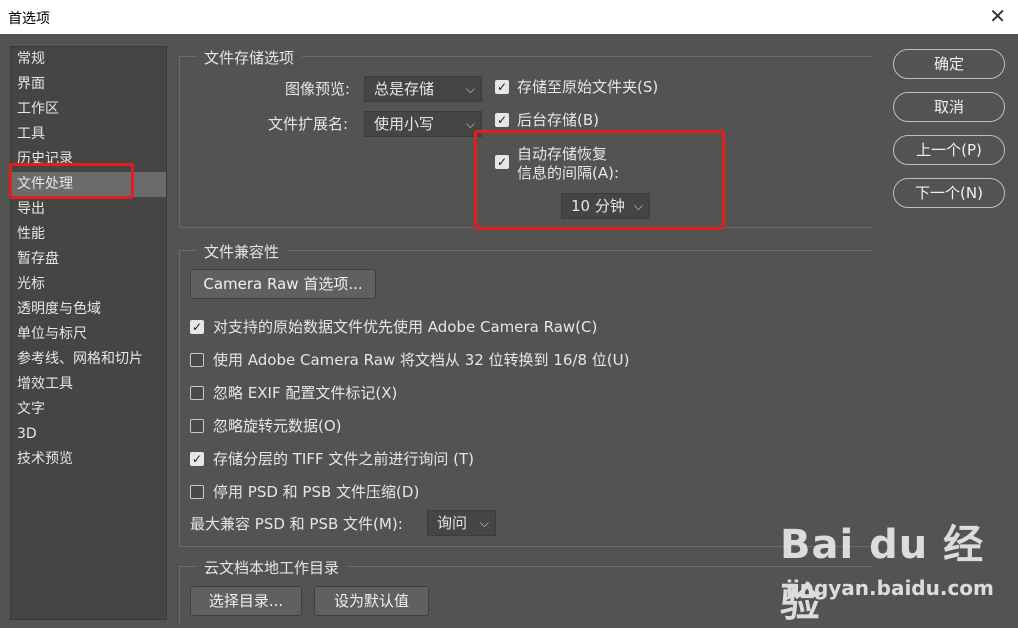 This screenshot has width=1018, height=628. What do you see at coordinates (88, 259) in the screenshot?
I see `sidebar-item: 暂存盘` at bounding box center [88, 259].